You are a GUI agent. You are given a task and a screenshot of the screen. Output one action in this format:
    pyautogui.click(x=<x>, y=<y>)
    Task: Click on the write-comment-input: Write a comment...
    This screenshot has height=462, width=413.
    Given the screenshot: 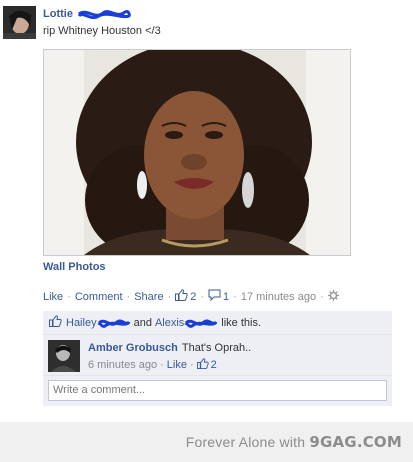 What is the action you would take?
    pyautogui.click(x=217, y=390)
    